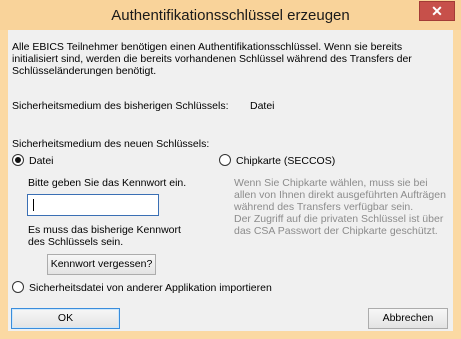  I want to click on radio-import, so click(18, 287).